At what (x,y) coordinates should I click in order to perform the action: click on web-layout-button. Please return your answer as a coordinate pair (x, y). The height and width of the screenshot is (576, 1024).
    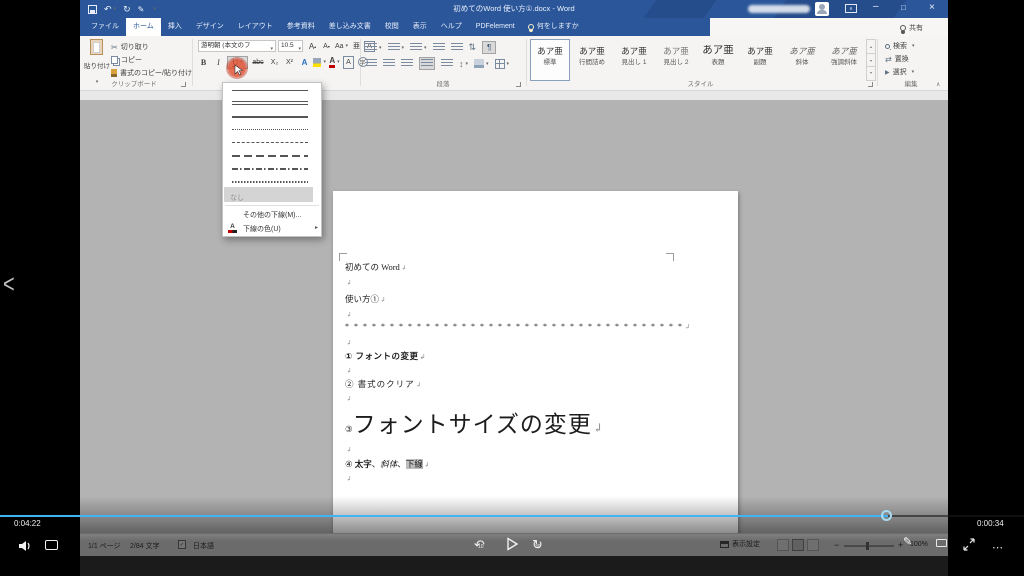
    Looking at the image, I should click on (813, 545).